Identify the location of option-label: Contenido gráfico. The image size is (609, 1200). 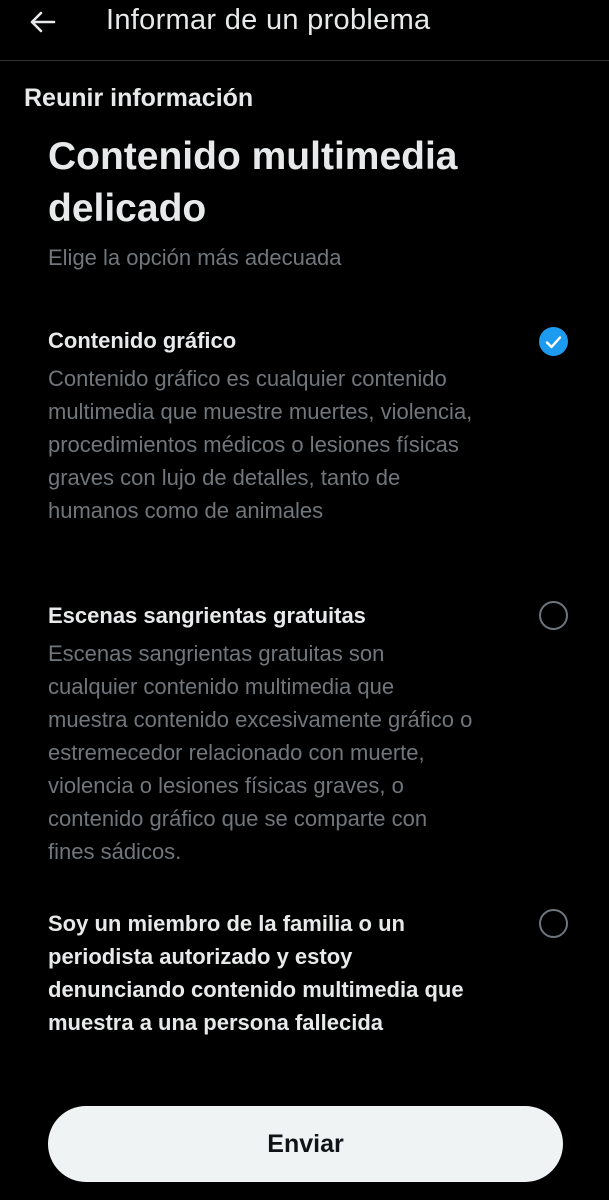
(142, 340).